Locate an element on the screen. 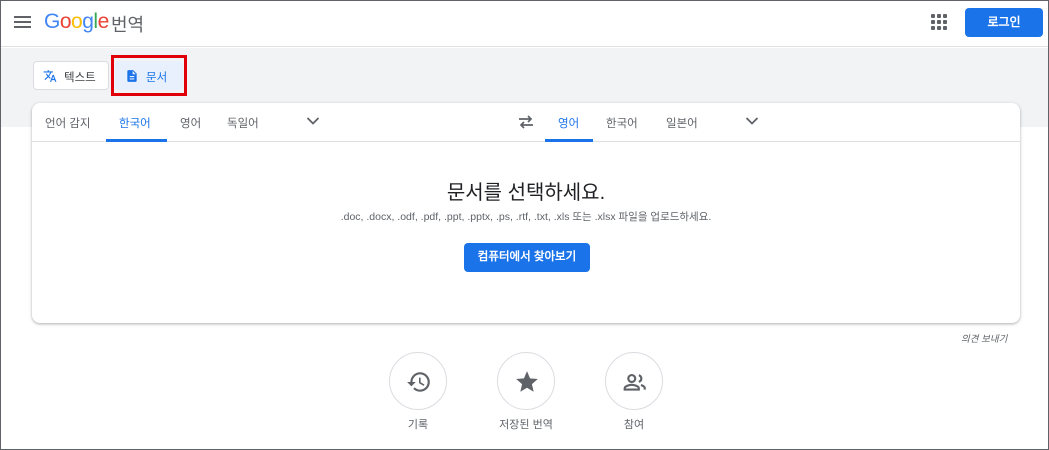 The image size is (1049, 450). source-tab-indicator is located at coordinates (136, 140).